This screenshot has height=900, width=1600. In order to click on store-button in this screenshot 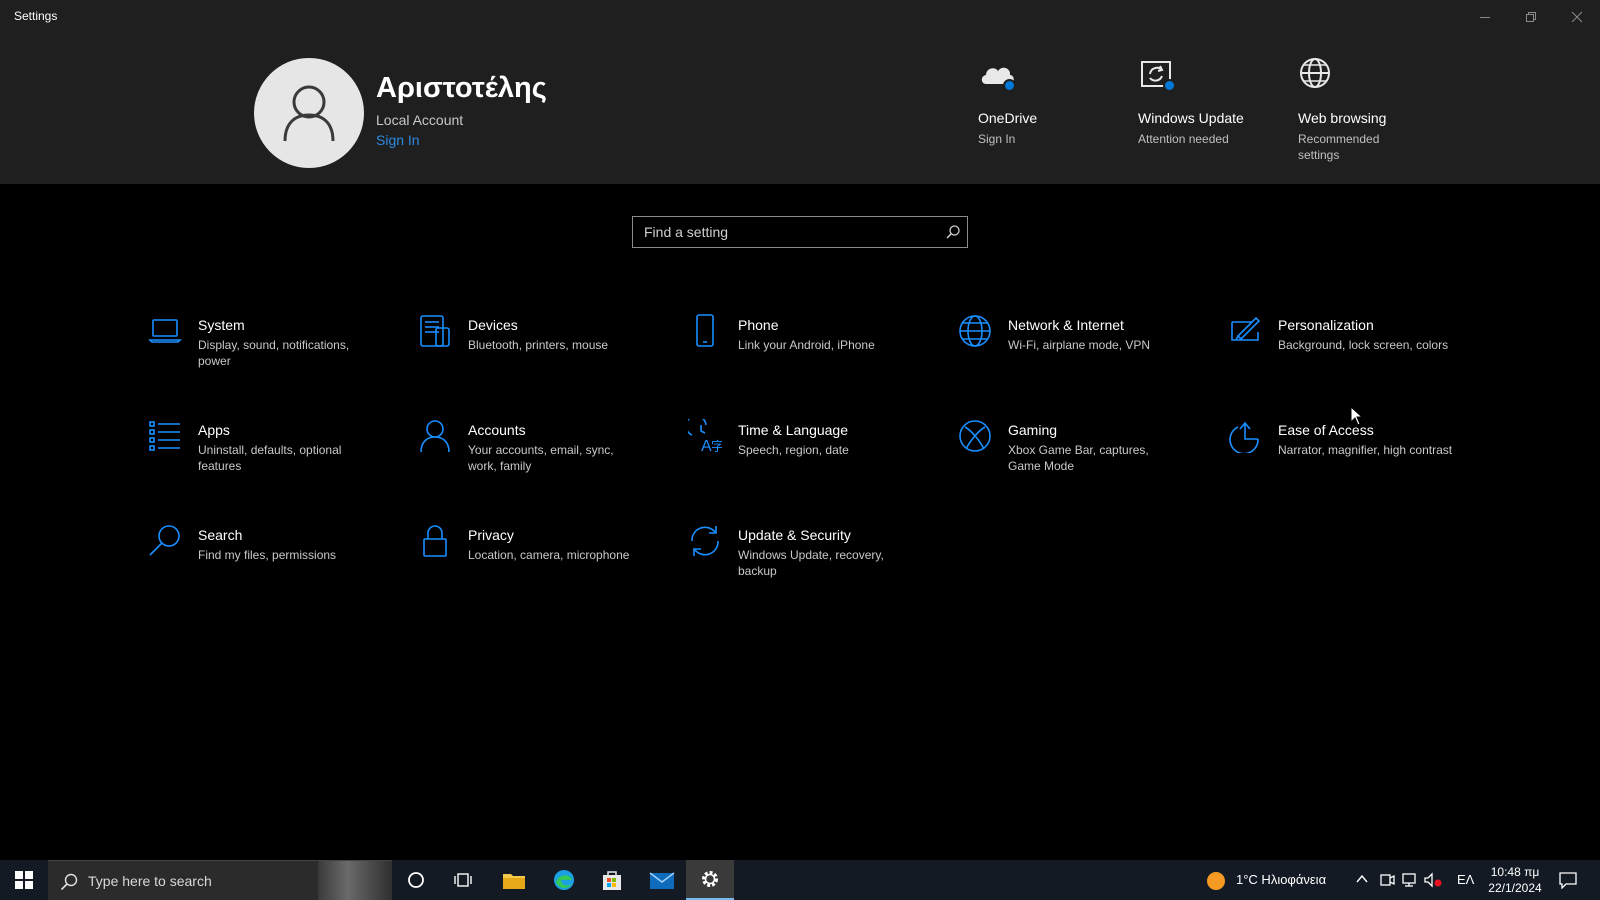, I will do `click(612, 880)`.